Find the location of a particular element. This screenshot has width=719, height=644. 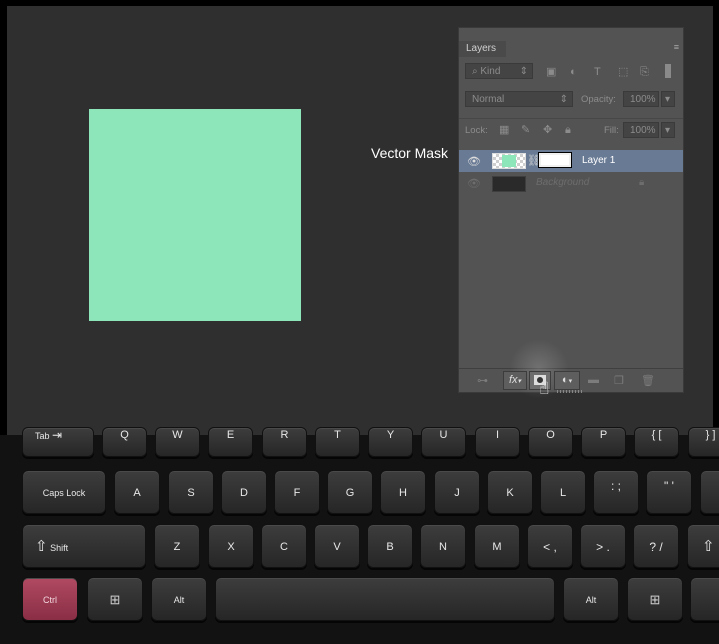

key-close-bracket: } ] is located at coordinates (703, 442).